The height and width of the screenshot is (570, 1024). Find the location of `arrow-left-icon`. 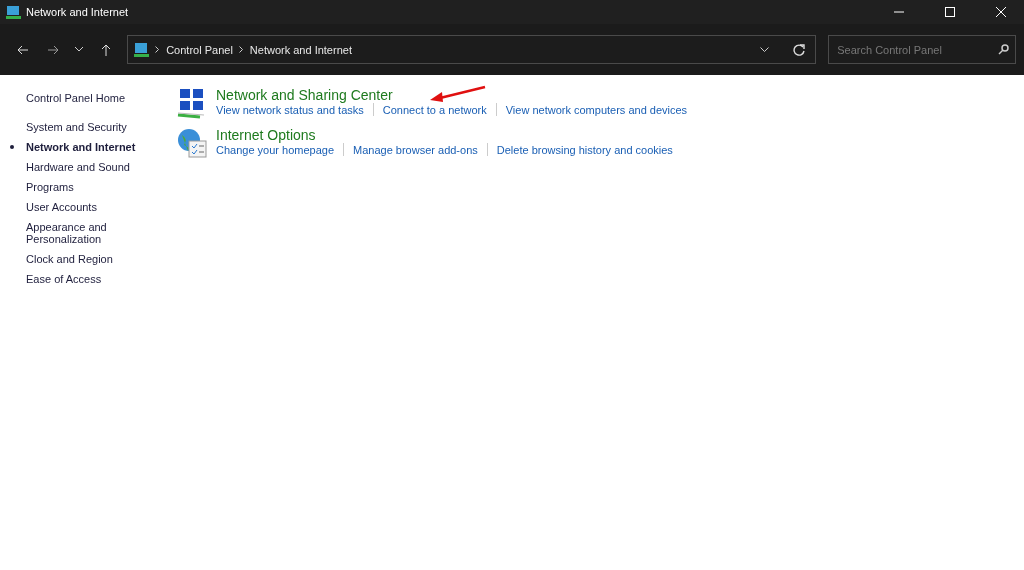

arrow-left-icon is located at coordinates (22, 49).